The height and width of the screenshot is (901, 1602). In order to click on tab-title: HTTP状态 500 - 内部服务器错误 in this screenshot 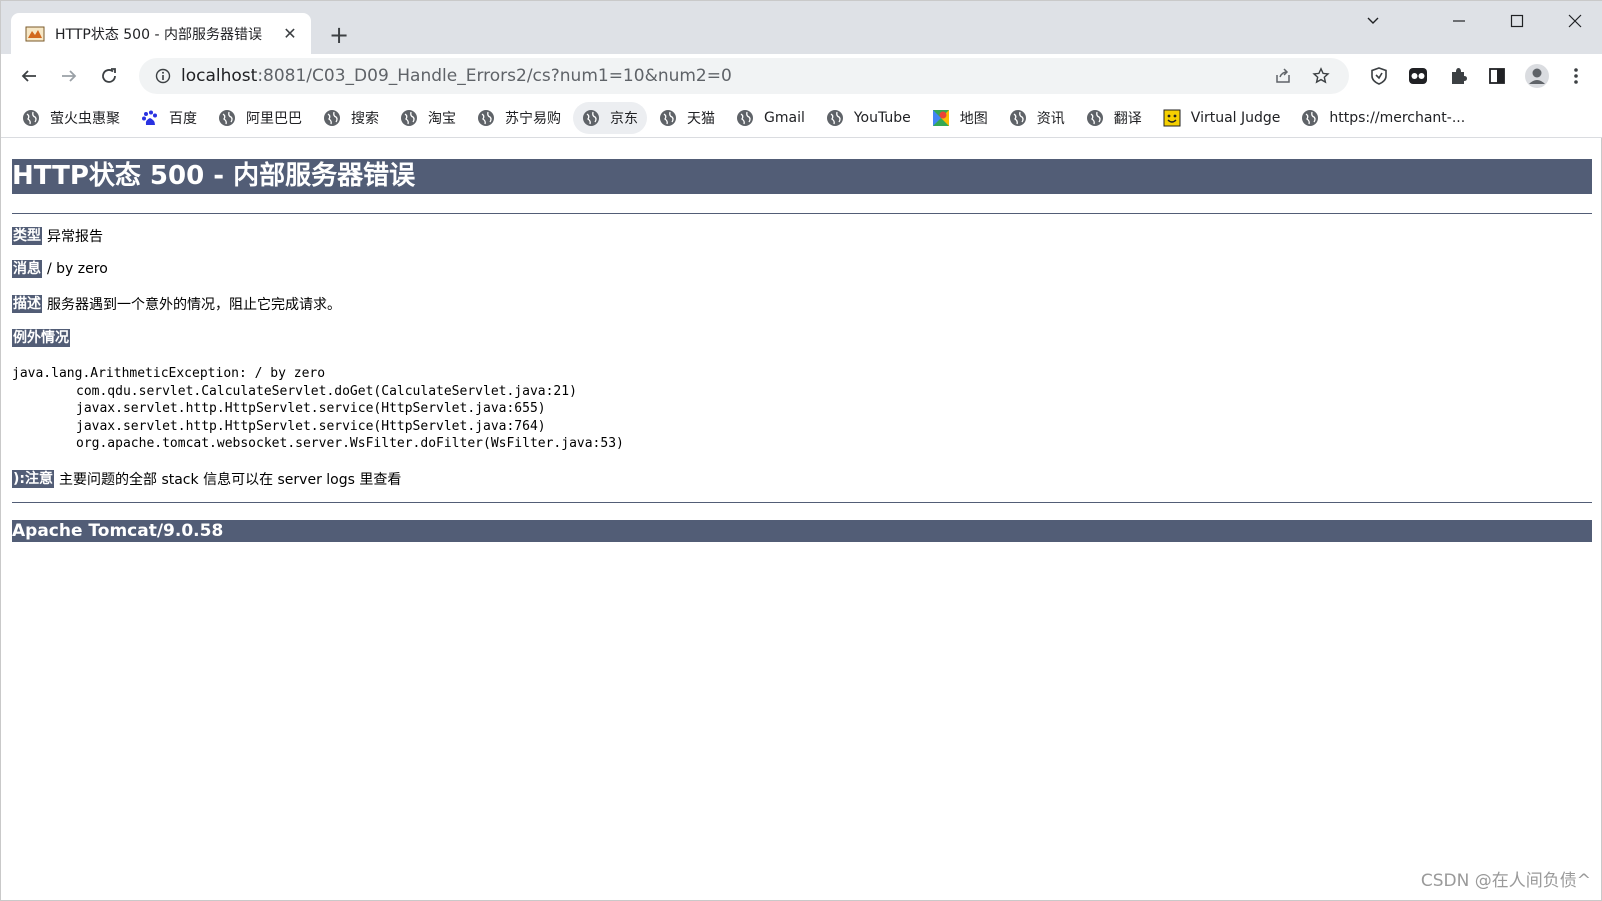, I will do `click(158, 34)`.